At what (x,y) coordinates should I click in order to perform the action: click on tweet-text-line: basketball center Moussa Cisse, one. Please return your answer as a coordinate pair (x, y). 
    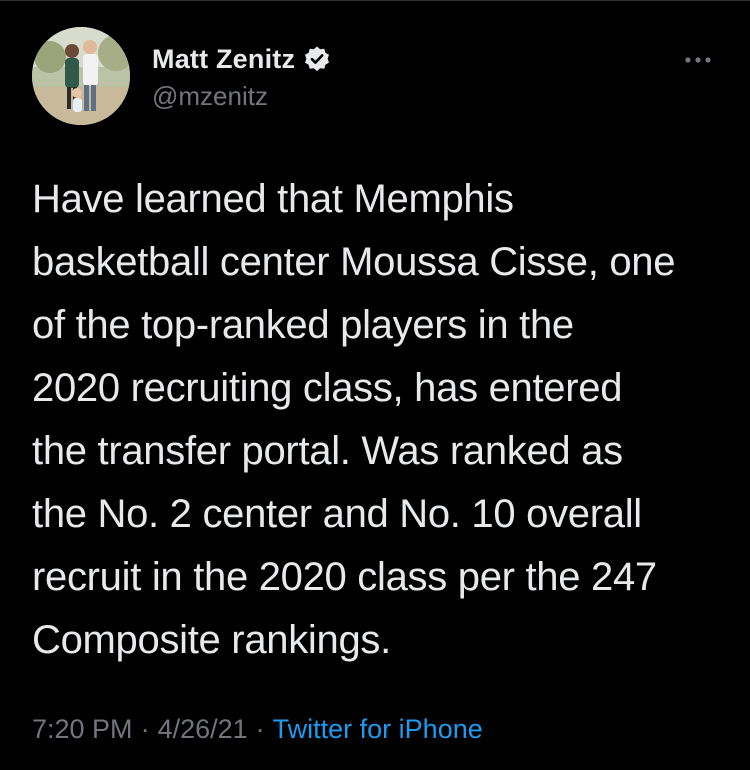
    Looking at the image, I should click on (354, 262).